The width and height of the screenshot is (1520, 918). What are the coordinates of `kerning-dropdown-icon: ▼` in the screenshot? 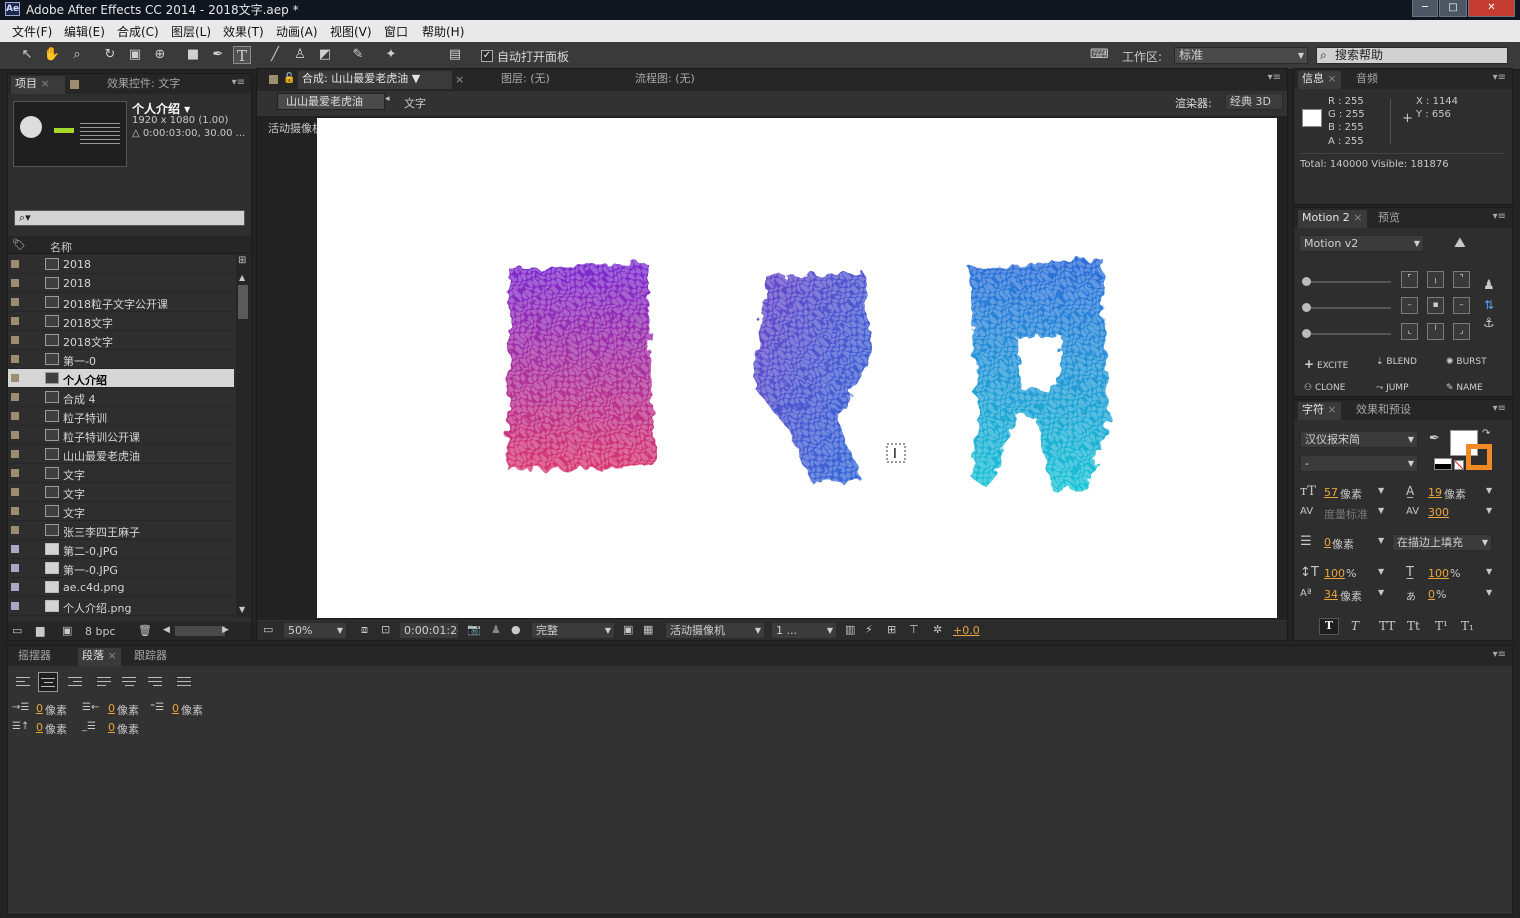 It's located at (1381, 510).